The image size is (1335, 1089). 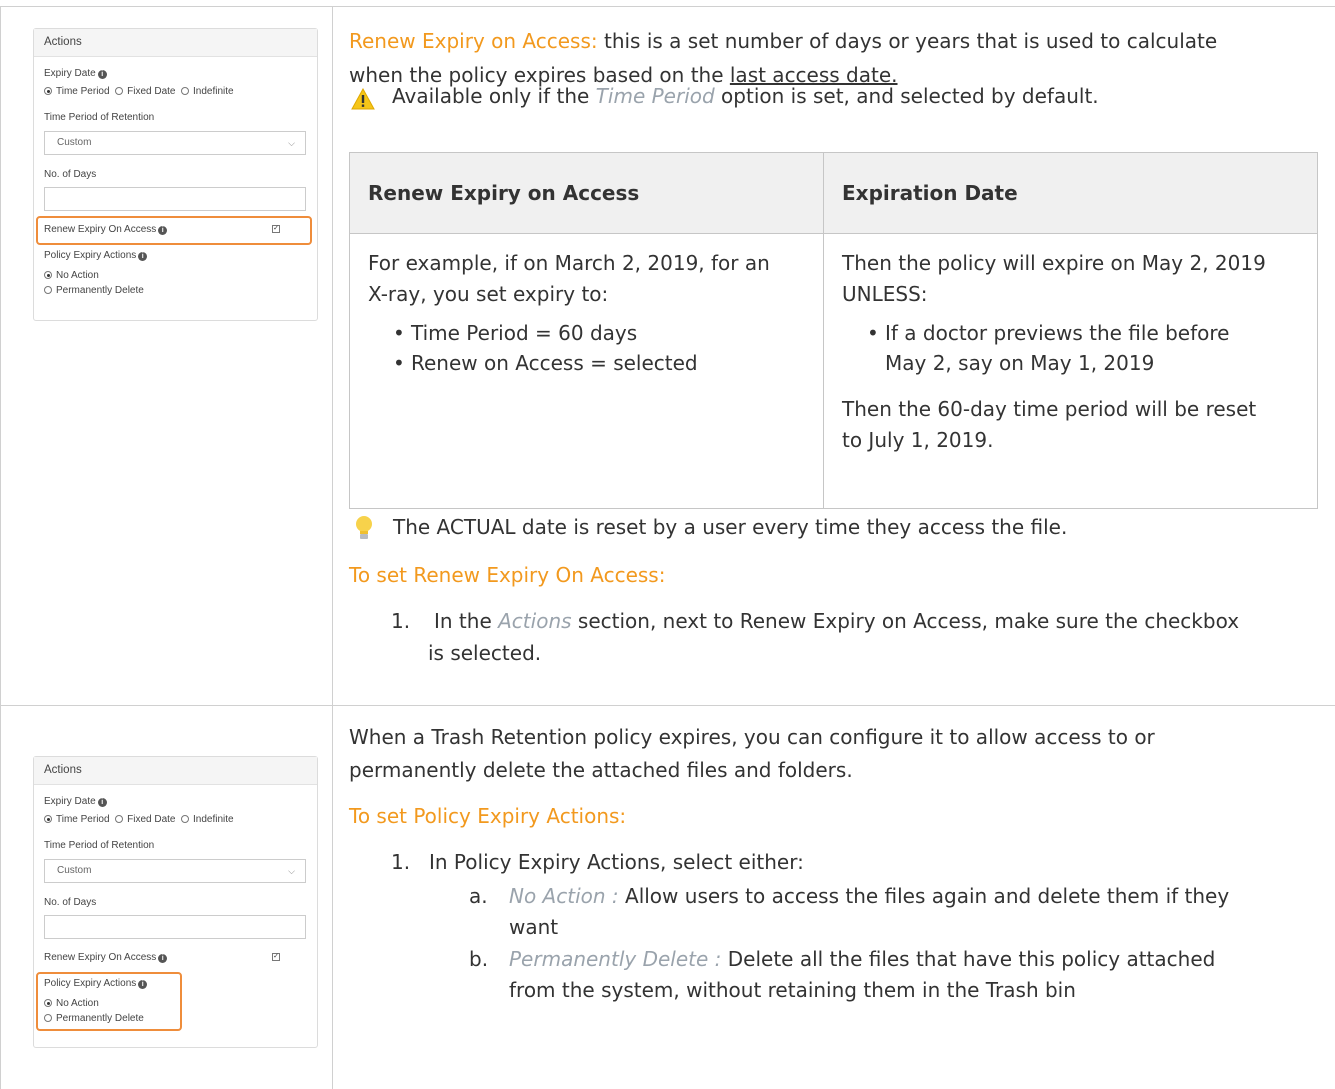 What do you see at coordinates (0, 547) in the screenshot?
I see `table-border-left` at bounding box center [0, 547].